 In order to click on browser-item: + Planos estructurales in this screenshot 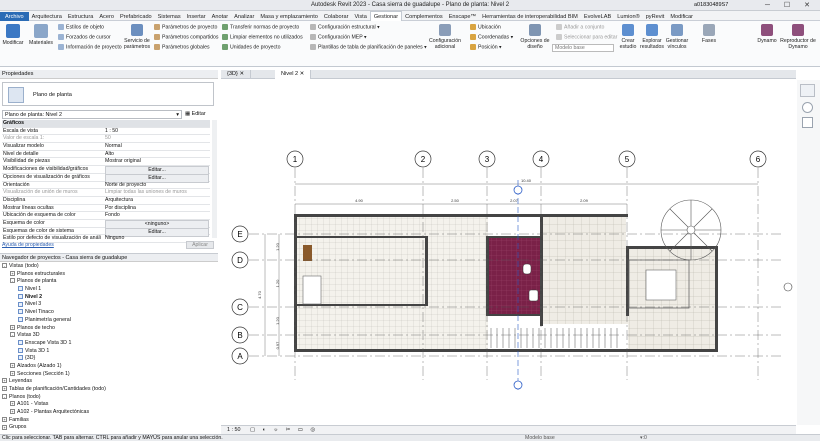, I will do `click(109, 275)`.